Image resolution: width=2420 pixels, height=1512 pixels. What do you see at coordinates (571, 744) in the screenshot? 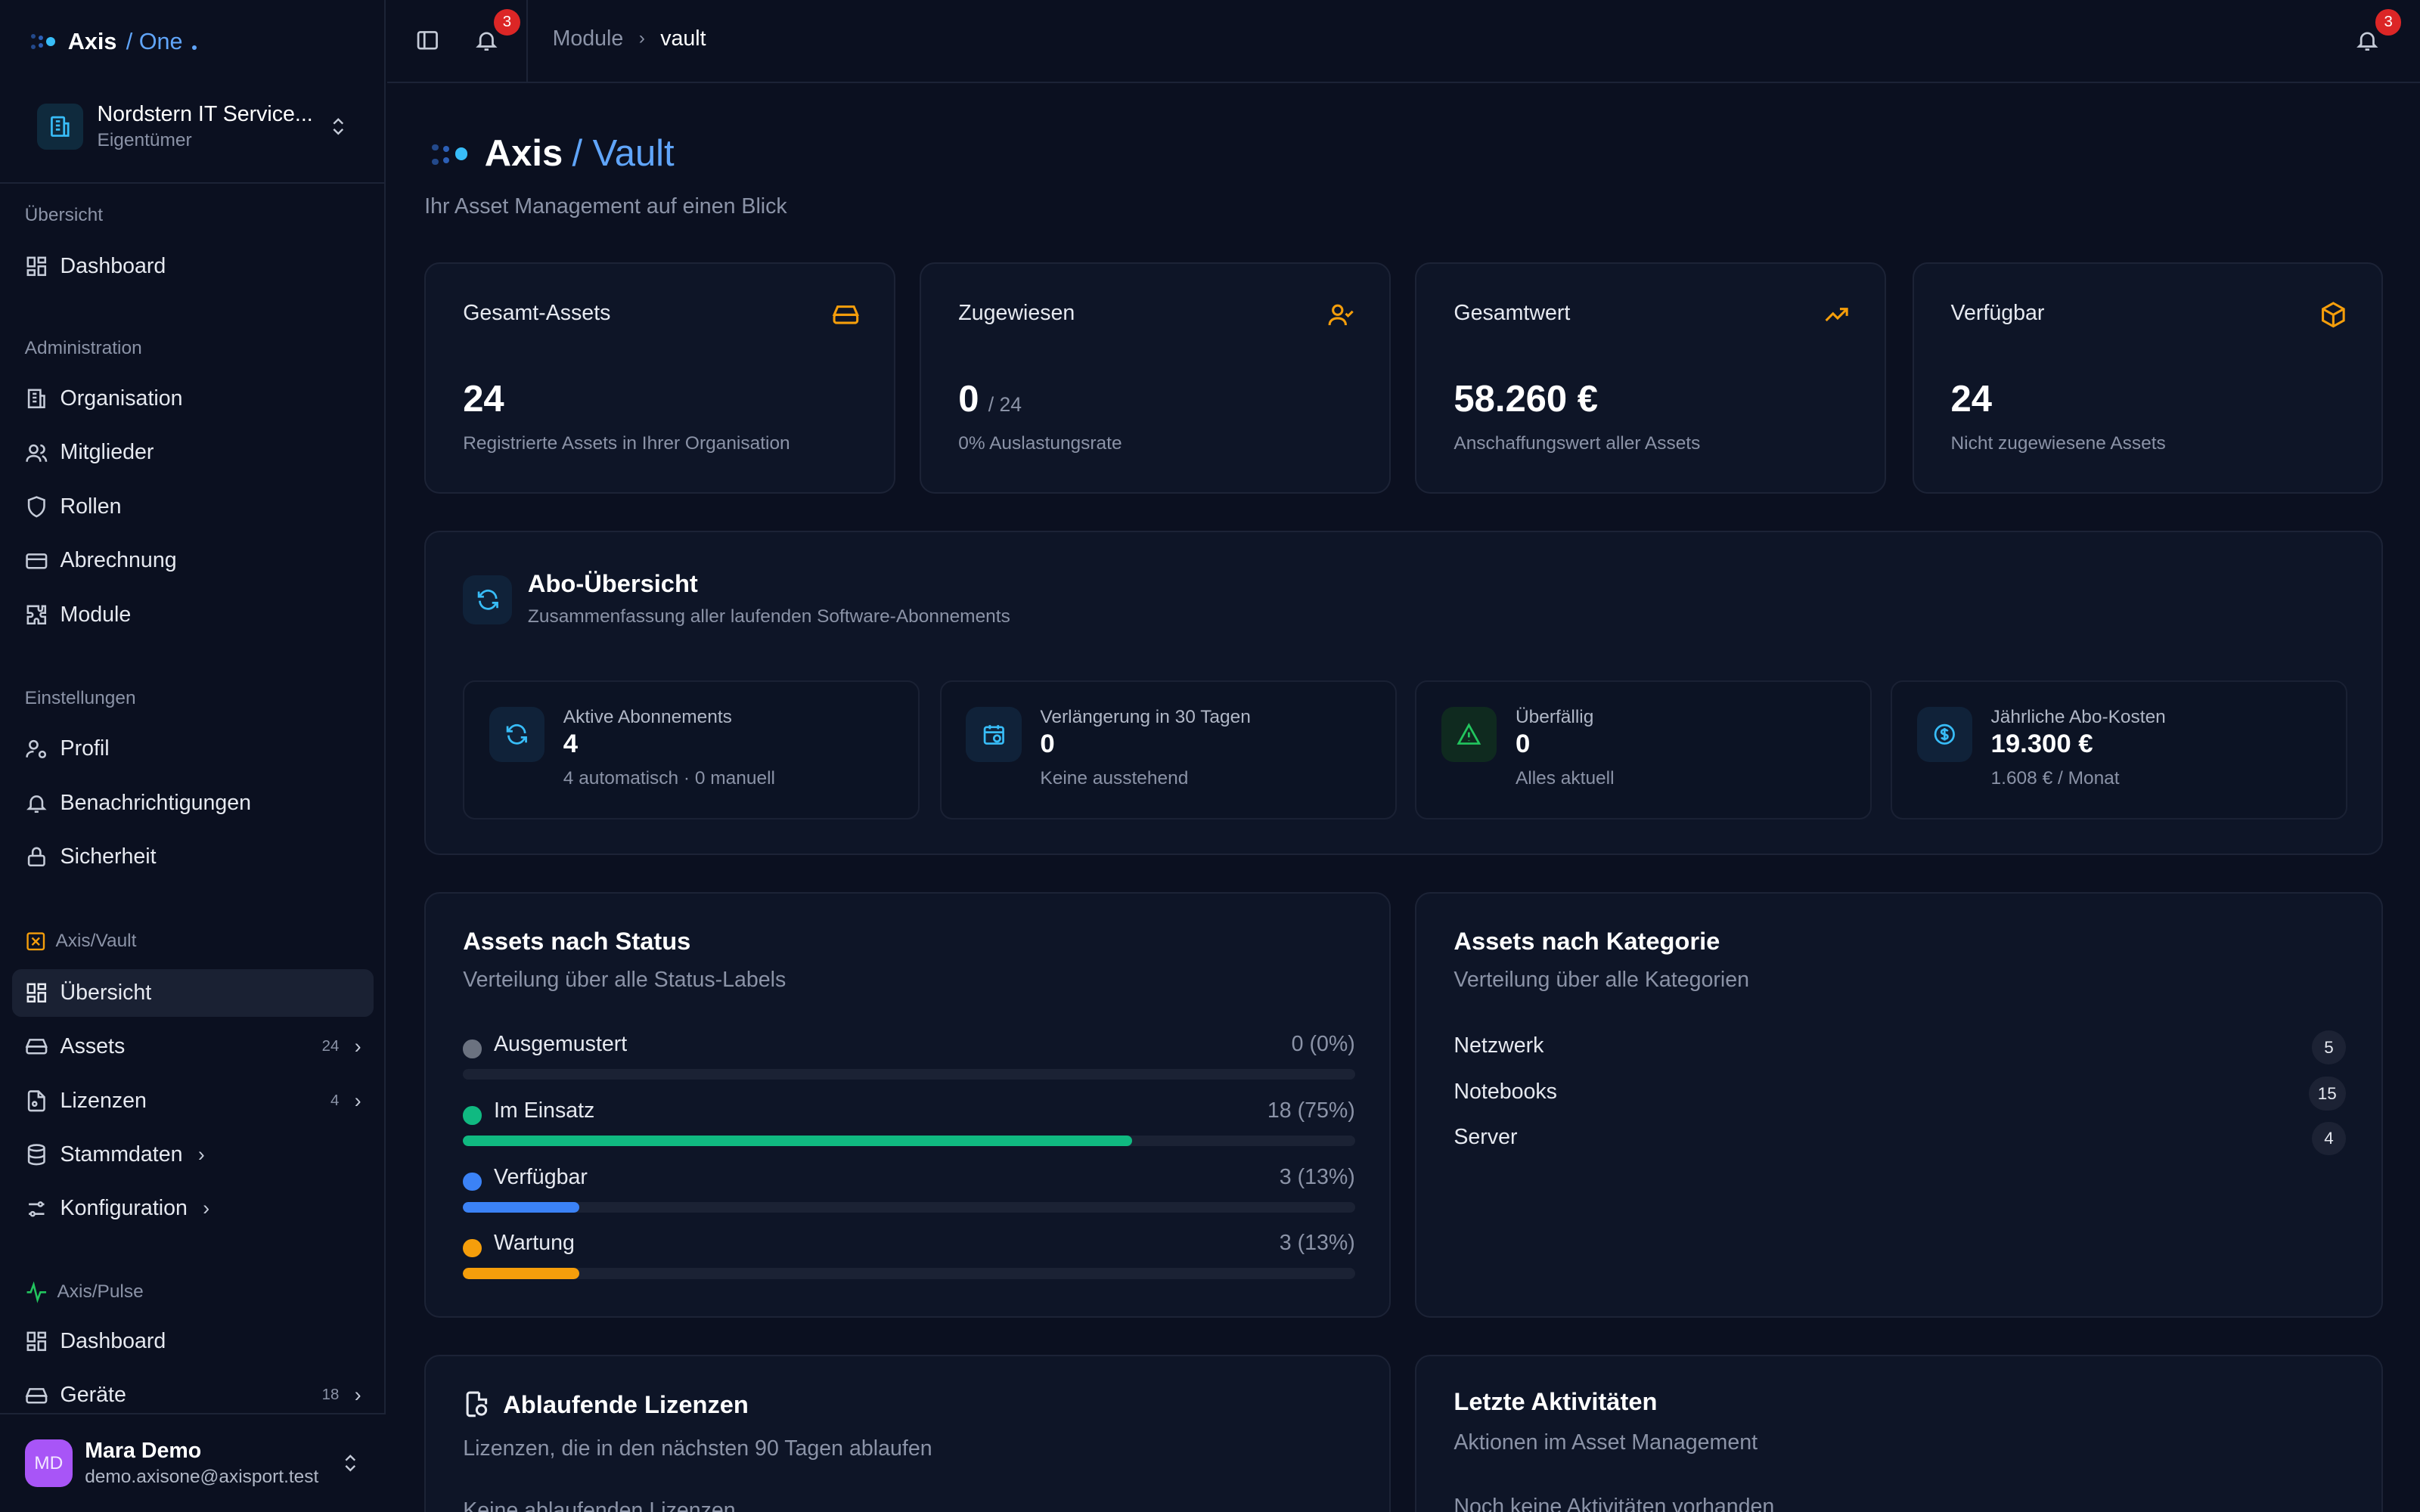
I see `tile-value: 4` at bounding box center [571, 744].